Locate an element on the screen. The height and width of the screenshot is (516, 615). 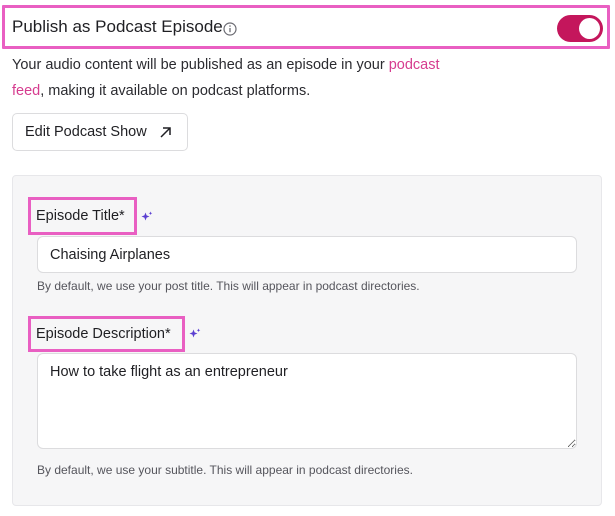
arrow-up-right-icon is located at coordinates (165, 132).